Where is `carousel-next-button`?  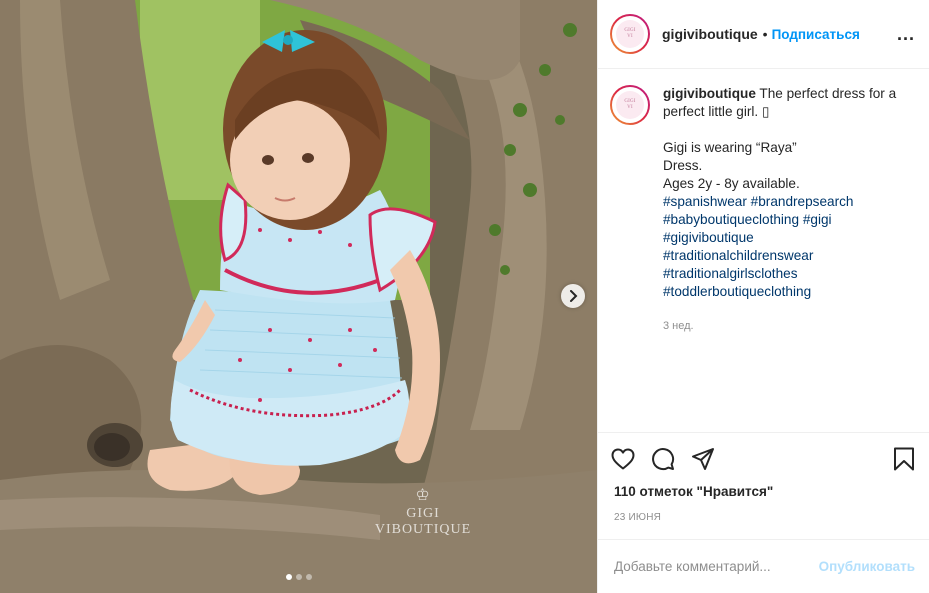 carousel-next-button is located at coordinates (573, 296).